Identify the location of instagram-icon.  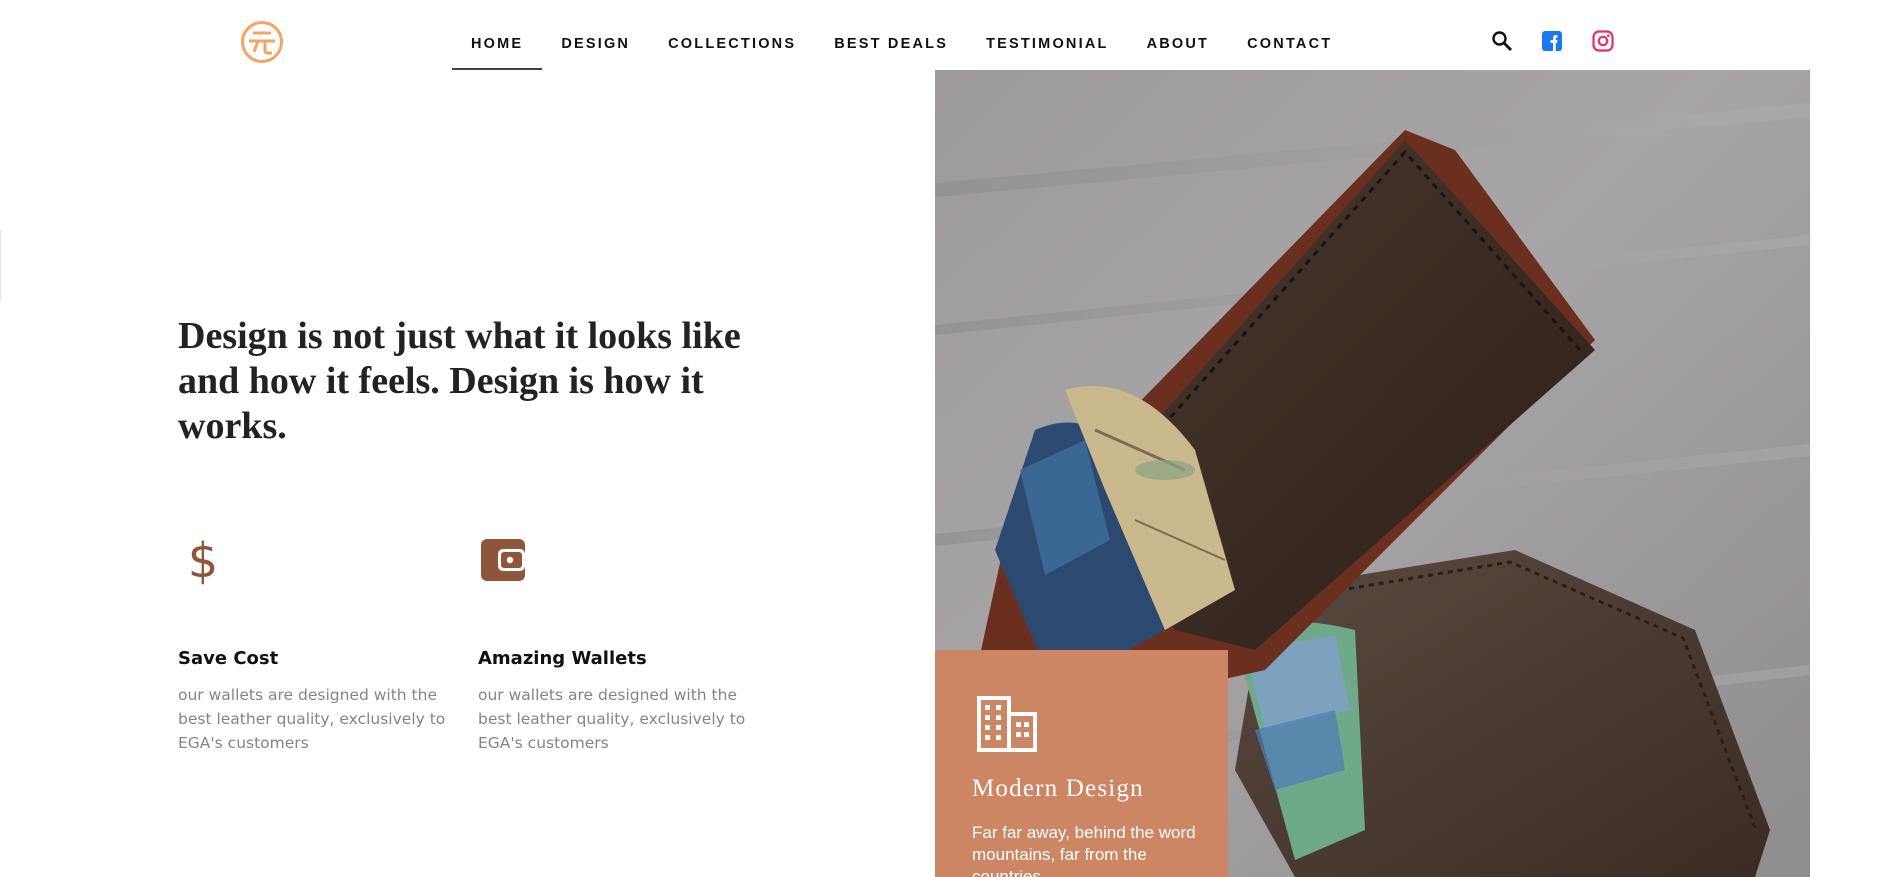
(1602, 41).